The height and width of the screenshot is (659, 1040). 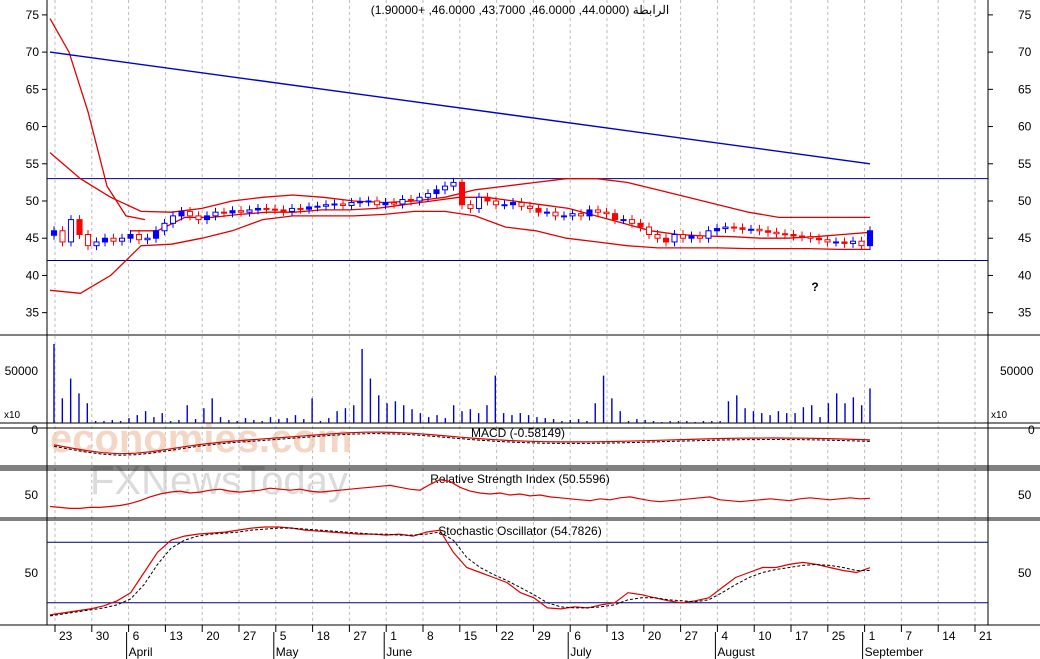 What do you see at coordinates (1017, 371) in the screenshot?
I see `volume-tick-label-right: 50000` at bounding box center [1017, 371].